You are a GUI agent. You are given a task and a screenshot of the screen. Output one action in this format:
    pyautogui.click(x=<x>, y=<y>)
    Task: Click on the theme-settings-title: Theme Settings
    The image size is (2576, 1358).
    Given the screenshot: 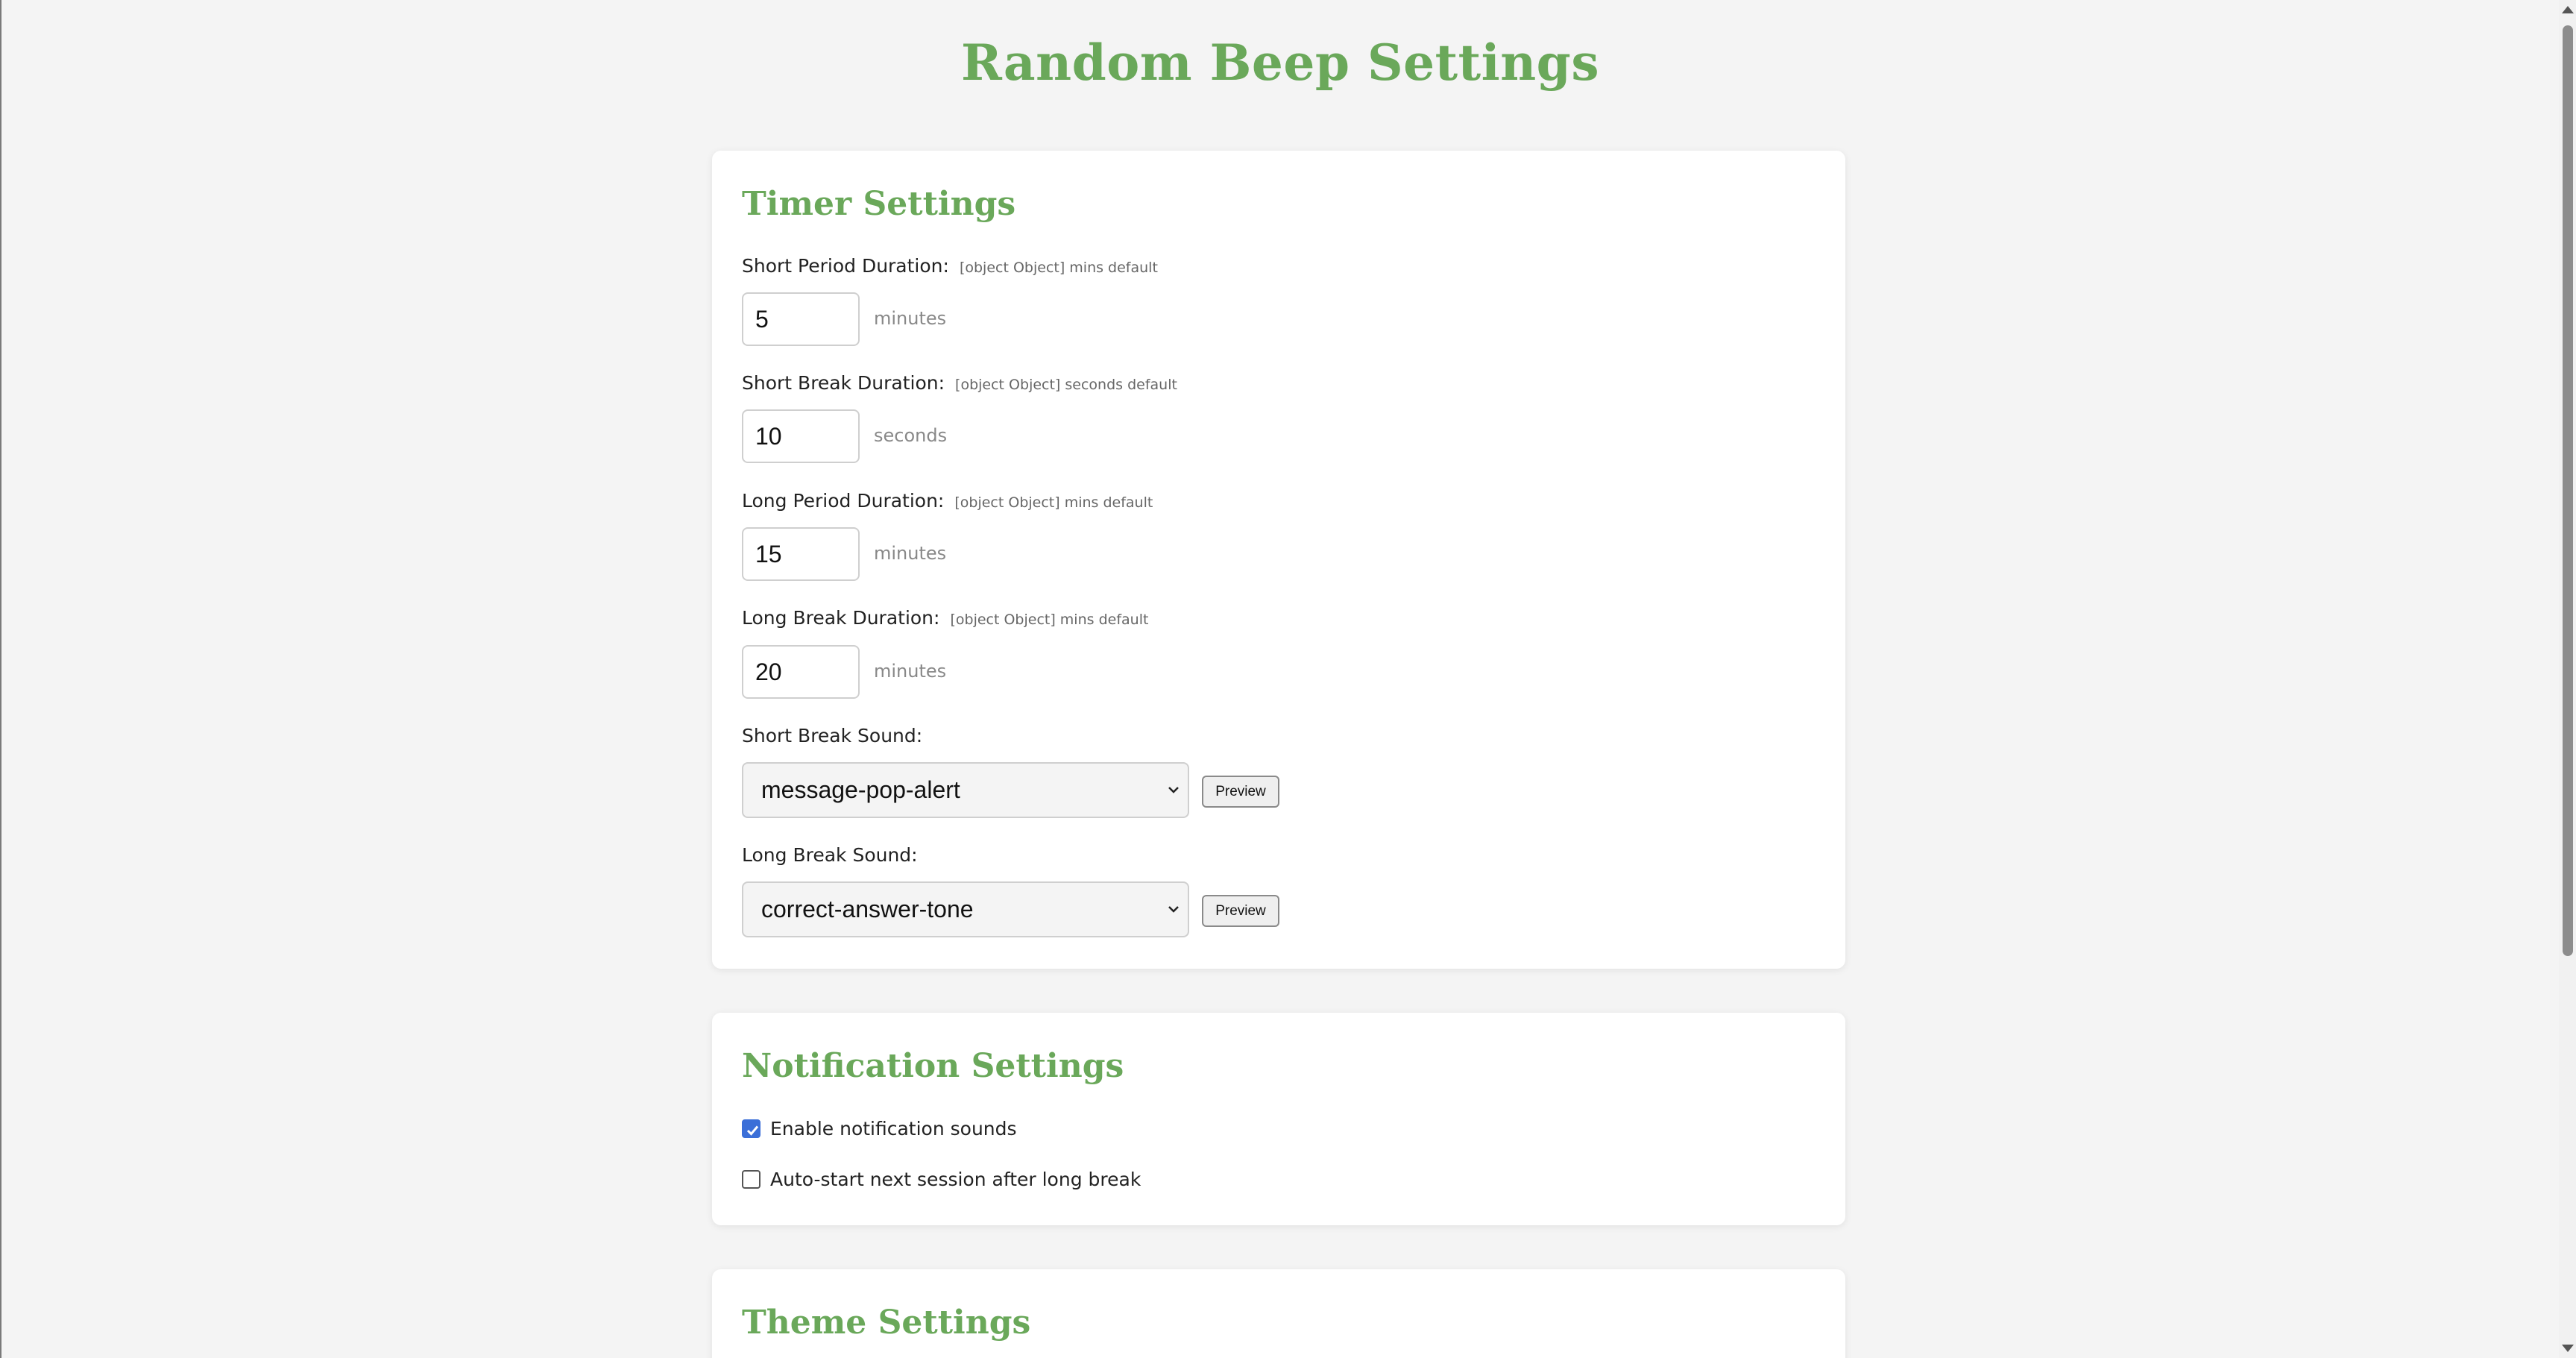 What is the action you would take?
    pyautogui.click(x=887, y=1323)
    